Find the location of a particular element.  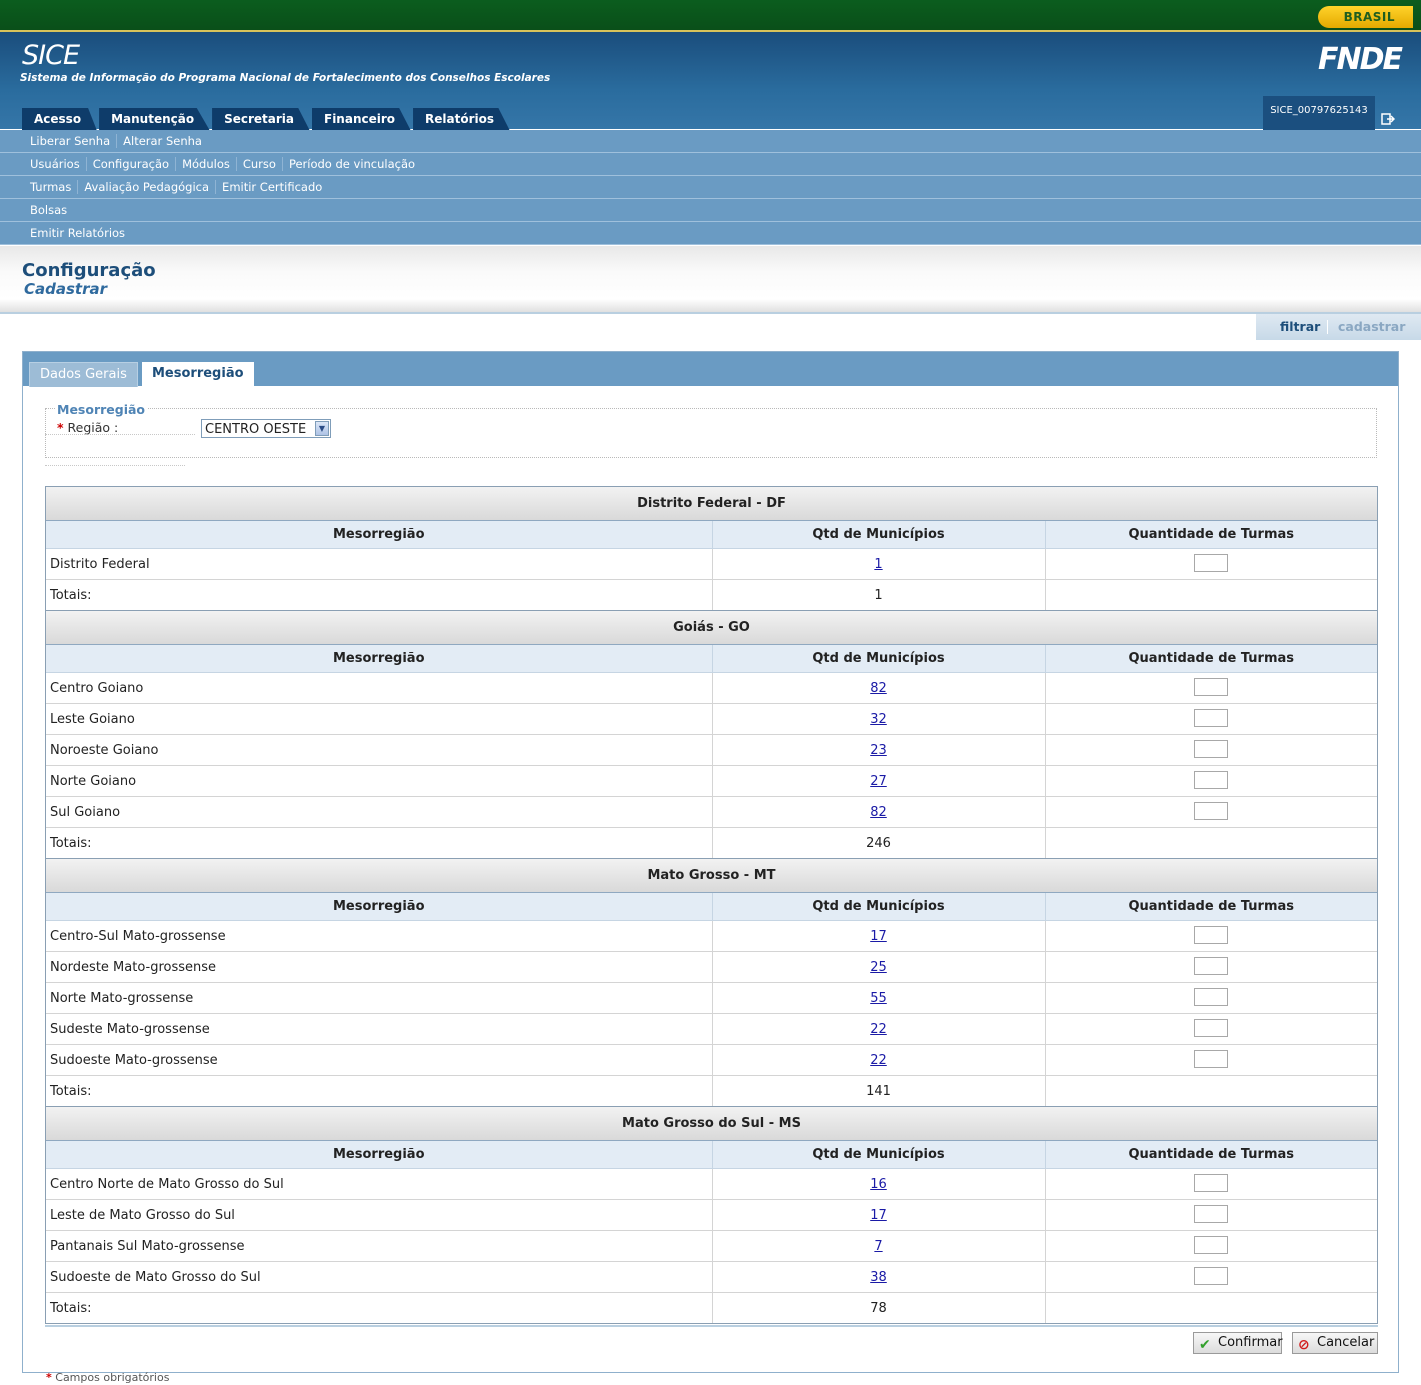

qtd-cell: 22 is located at coordinates (878, 1060).